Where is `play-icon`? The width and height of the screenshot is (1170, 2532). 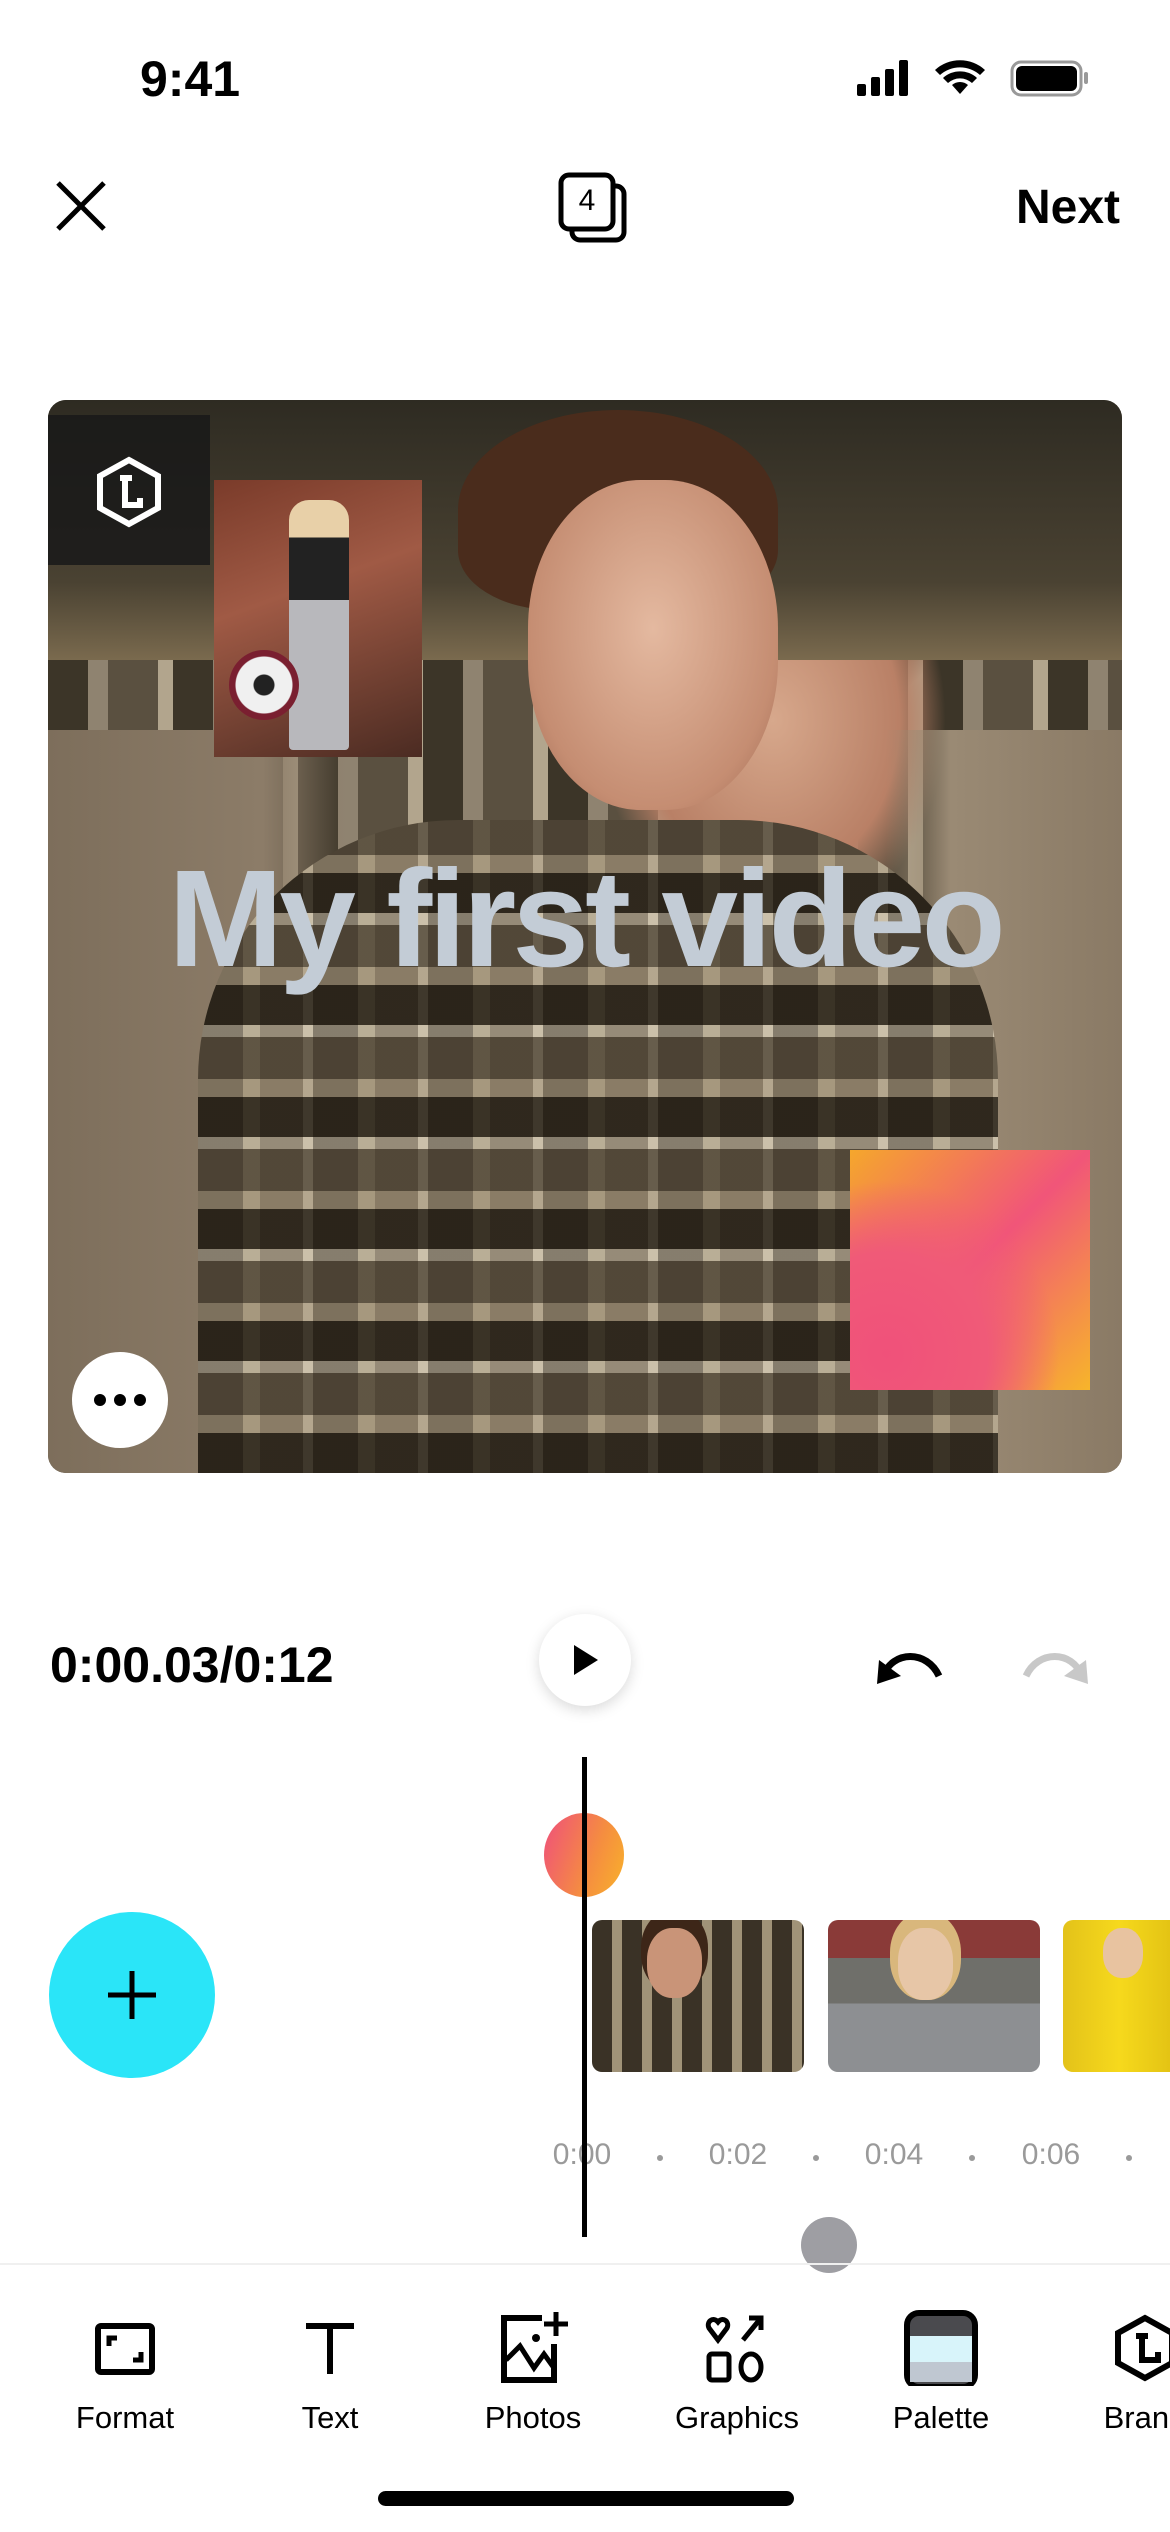
play-icon is located at coordinates (586, 1660).